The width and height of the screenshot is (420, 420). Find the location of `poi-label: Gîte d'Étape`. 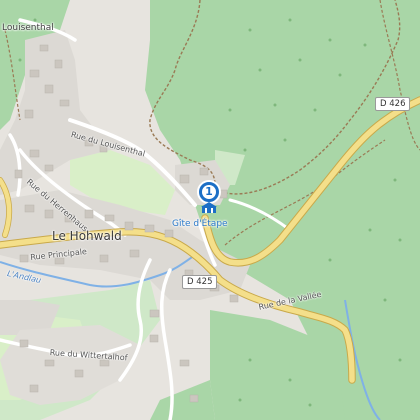

poi-label: Gîte d'Étape is located at coordinates (200, 224).